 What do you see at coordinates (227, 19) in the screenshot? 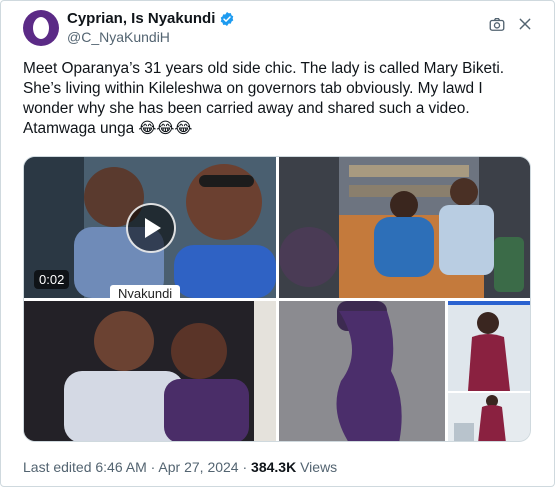
I see `verified-badge-icon` at bounding box center [227, 19].